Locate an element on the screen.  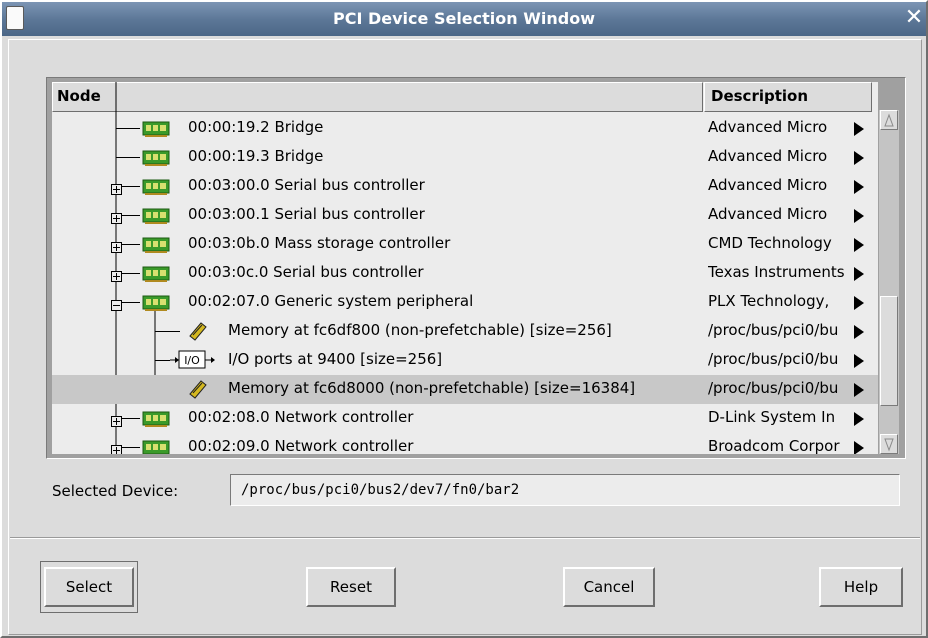
close-icon: ✕ is located at coordinates (914, 19).